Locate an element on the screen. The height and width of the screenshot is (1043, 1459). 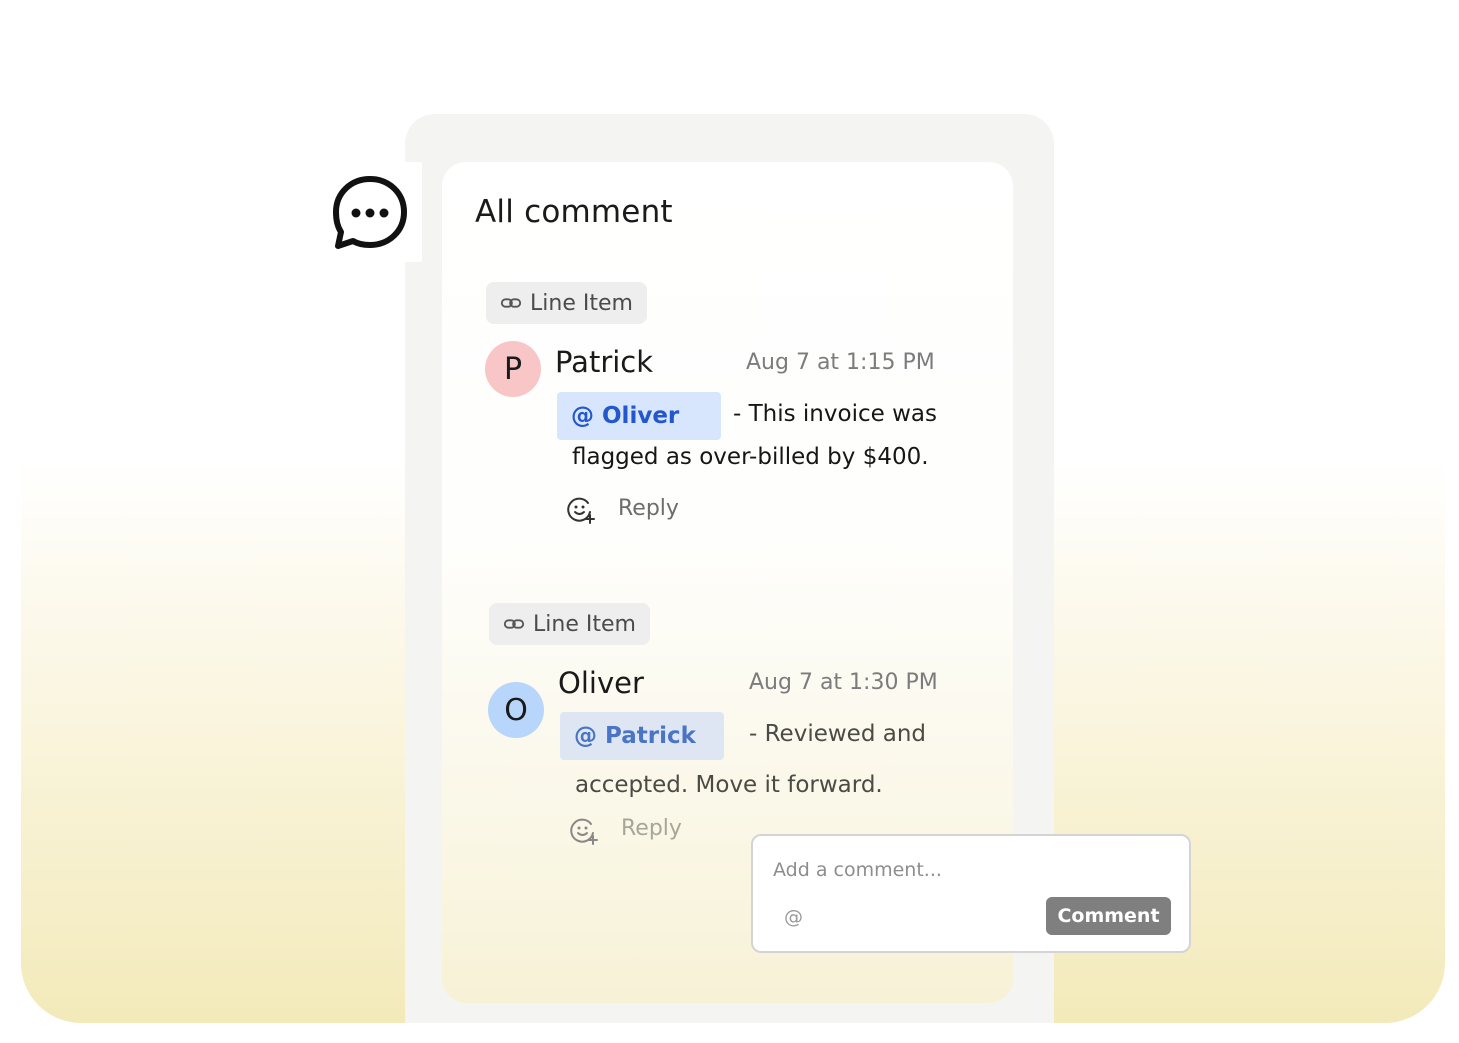
comment-timestamp: Aug 7 at 1:15 PM is located at coordinates (840, 362).